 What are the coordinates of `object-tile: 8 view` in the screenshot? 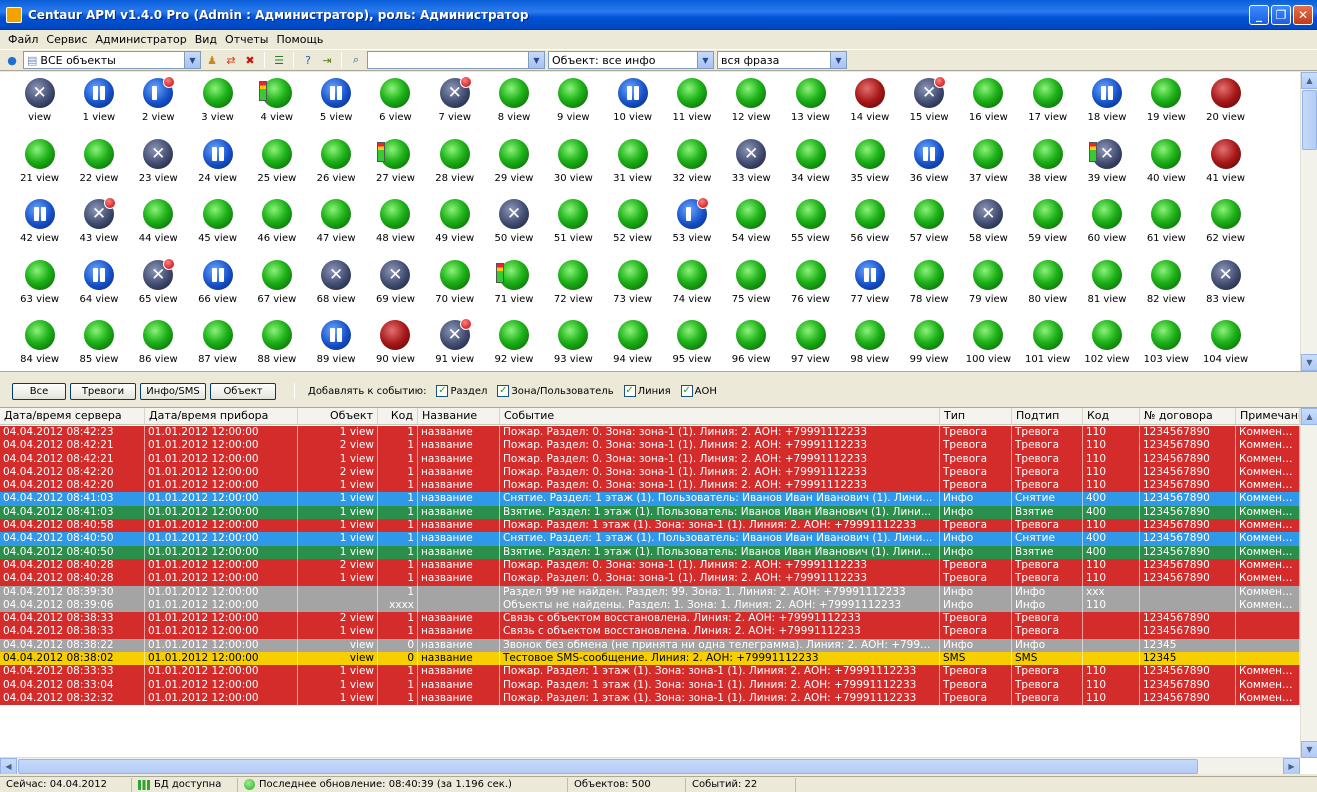 It's located at (513, 106).